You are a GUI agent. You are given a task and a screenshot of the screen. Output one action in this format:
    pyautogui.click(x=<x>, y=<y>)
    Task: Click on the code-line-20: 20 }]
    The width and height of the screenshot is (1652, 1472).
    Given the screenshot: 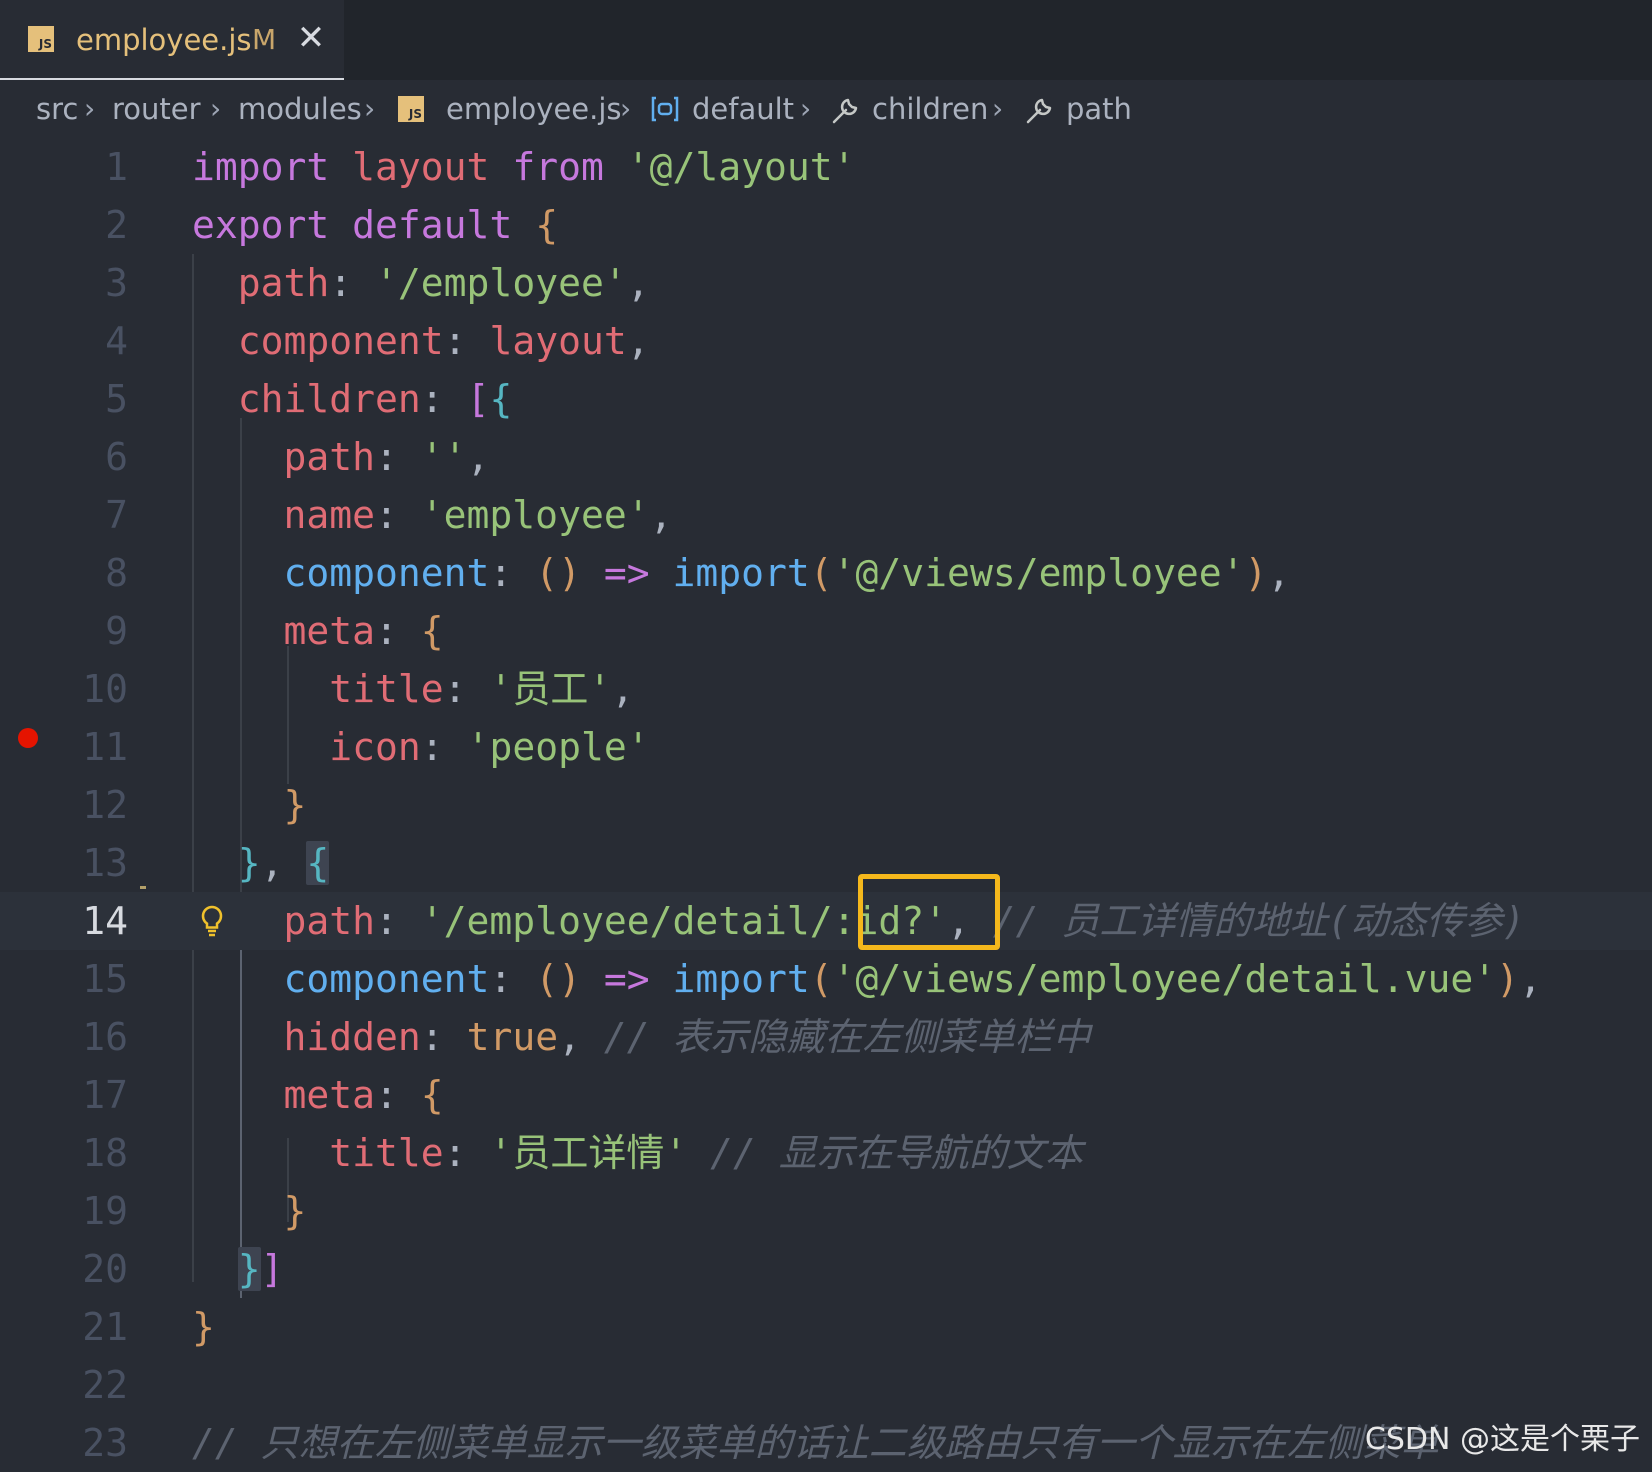 What is the action you would take?
    pyautogui.click(x=826, y=1269)
    